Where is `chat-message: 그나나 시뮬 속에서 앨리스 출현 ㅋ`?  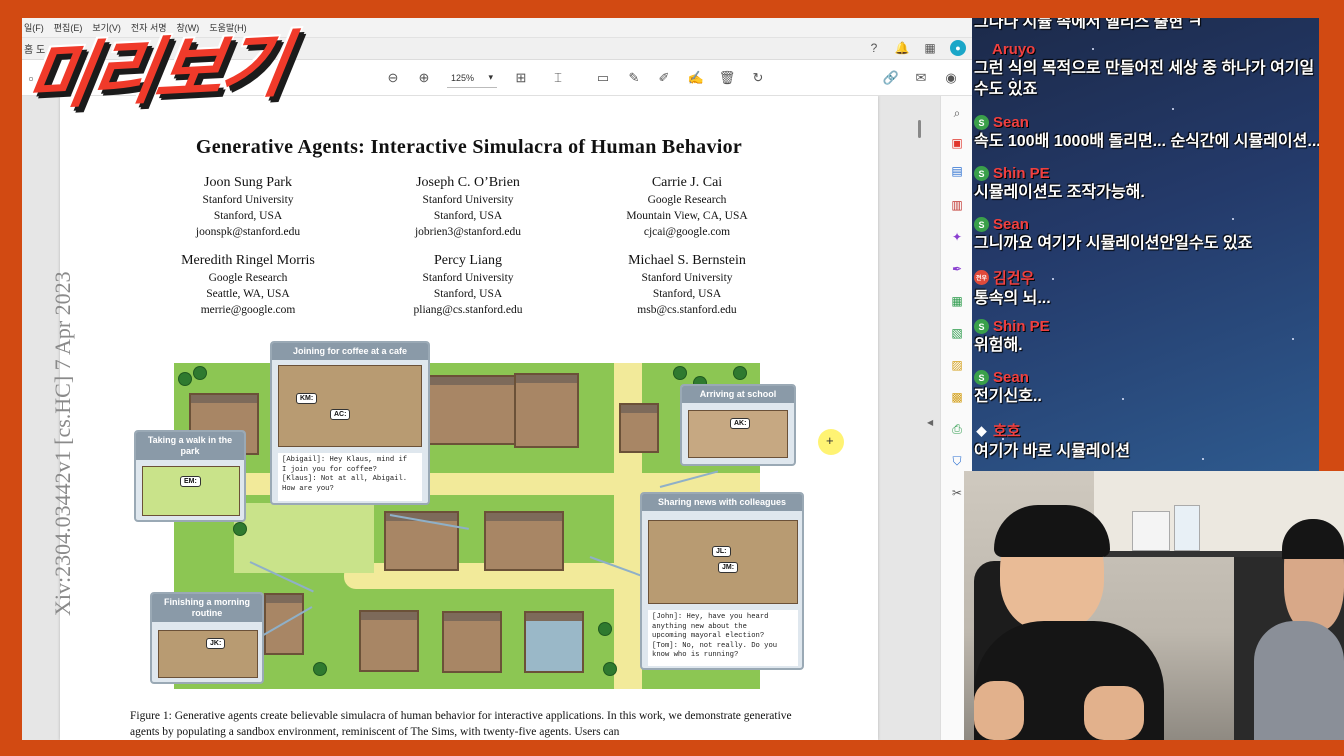 chat-message: 그나나 시뮬 속에서 앨리스 출현 ㅋ is located at coordinates (1145, 25).